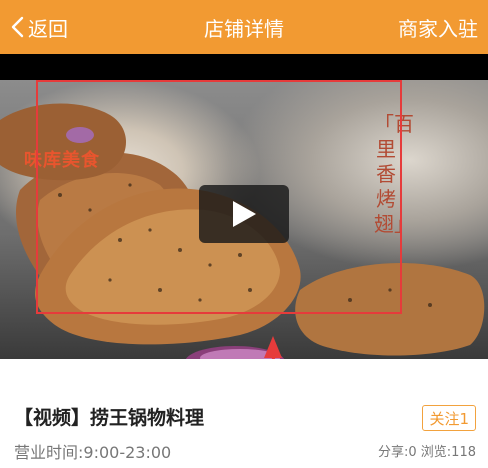 This screenshot has width=488, height=468. I want to click on brand-watermark: 味库美食, so click(62, 160).